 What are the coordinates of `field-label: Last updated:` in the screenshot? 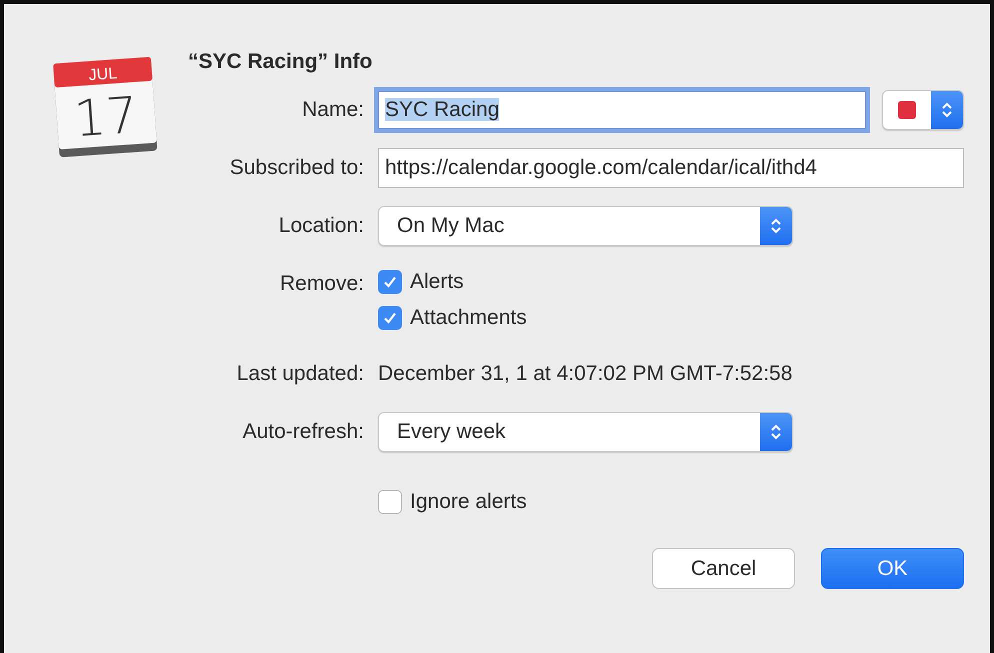 It's located at (300, 374).